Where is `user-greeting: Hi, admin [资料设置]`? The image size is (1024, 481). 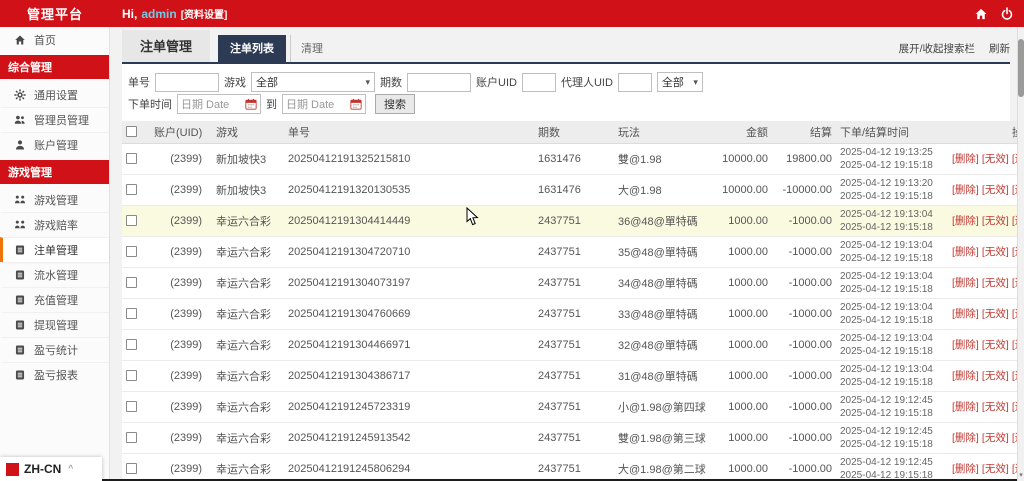 user-greeting: Hi, admin [资料设置] is located at coordinates (175, 14).